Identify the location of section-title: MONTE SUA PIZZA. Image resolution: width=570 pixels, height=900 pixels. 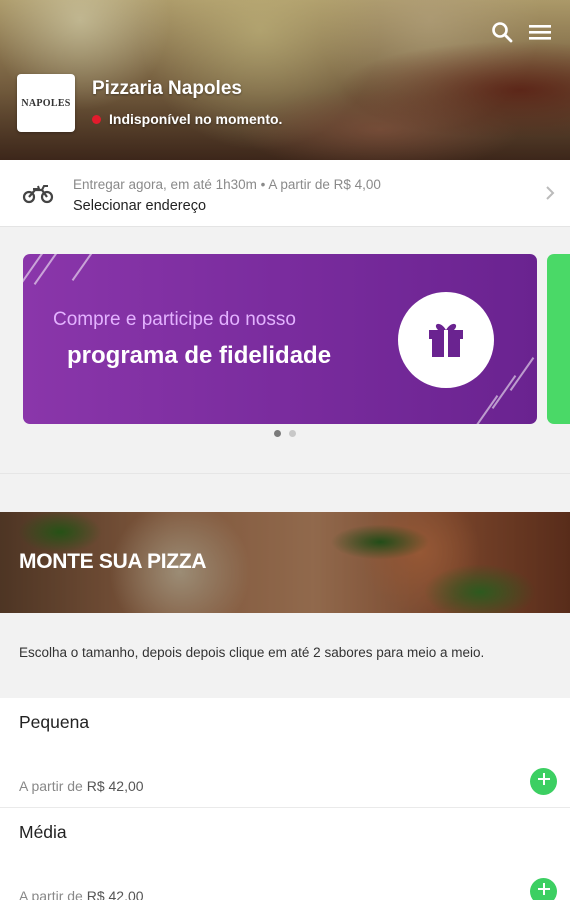
(113, 561).